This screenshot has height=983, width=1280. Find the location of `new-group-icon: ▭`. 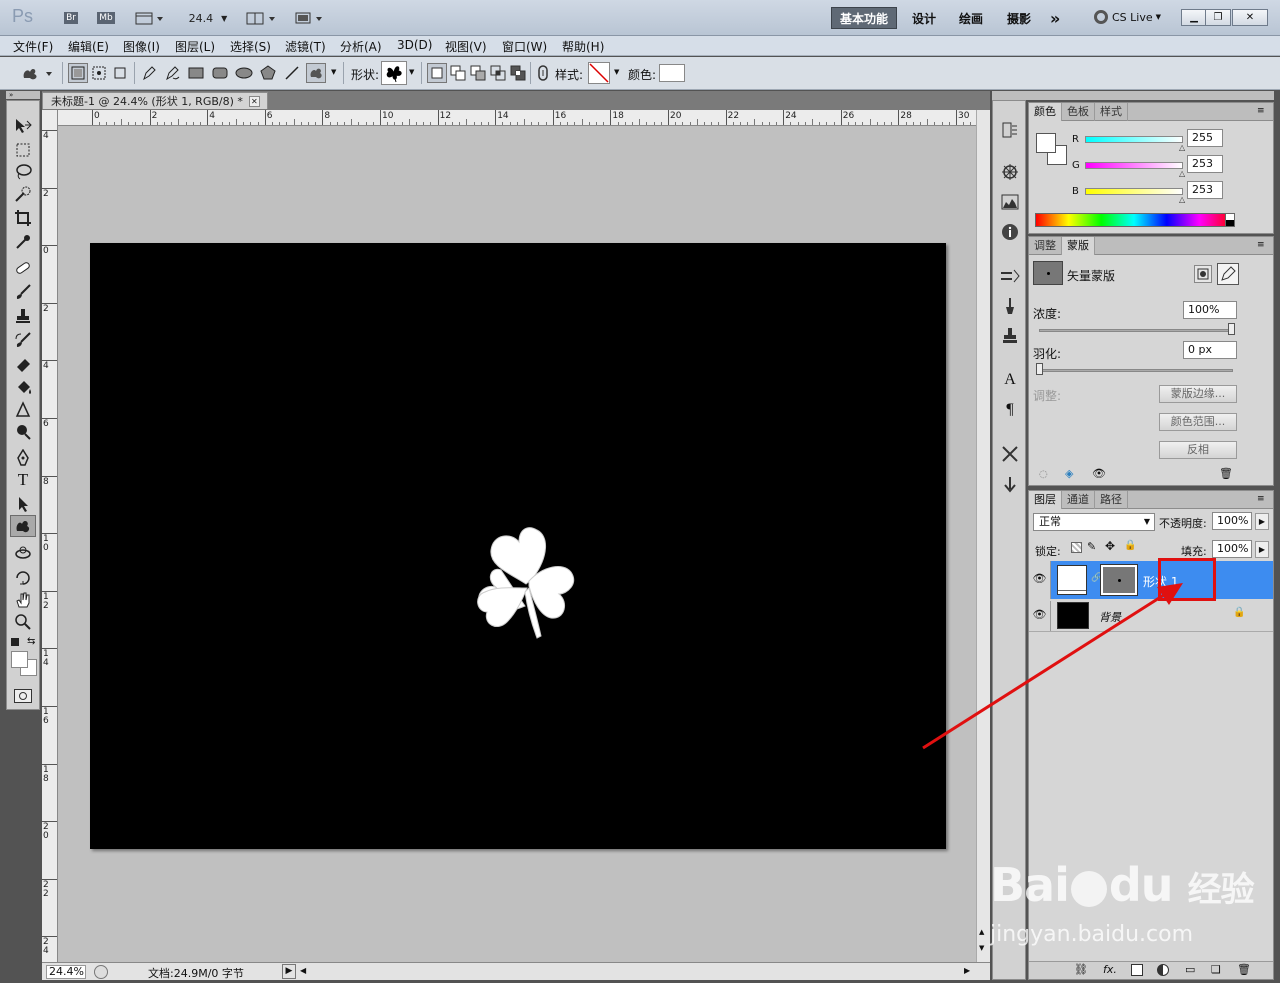

new-group-icon: ▭ is located at coordinates (1190, 969).